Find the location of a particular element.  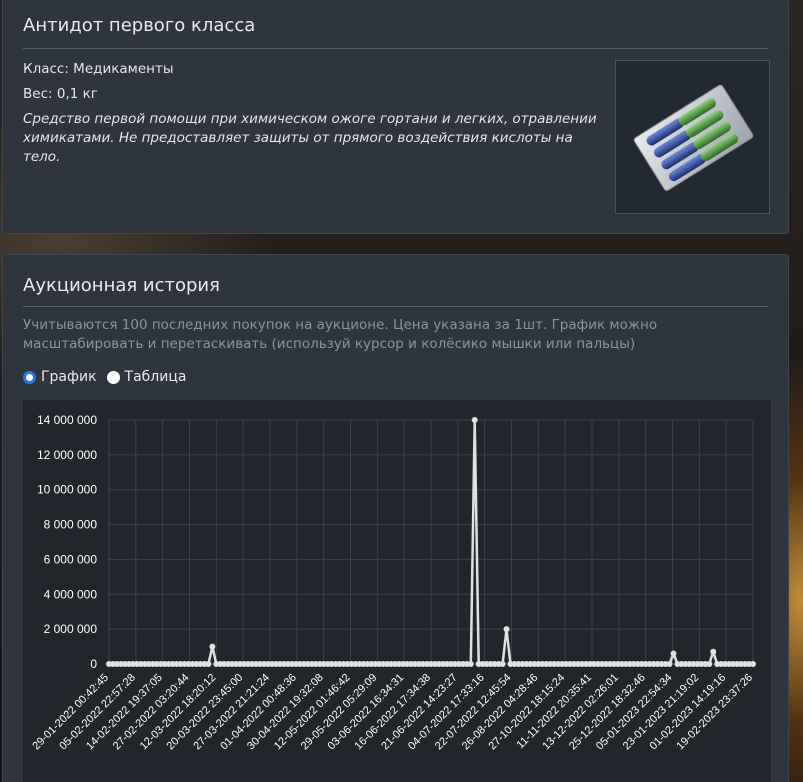

radio-table is located at coordinates (113, 377).